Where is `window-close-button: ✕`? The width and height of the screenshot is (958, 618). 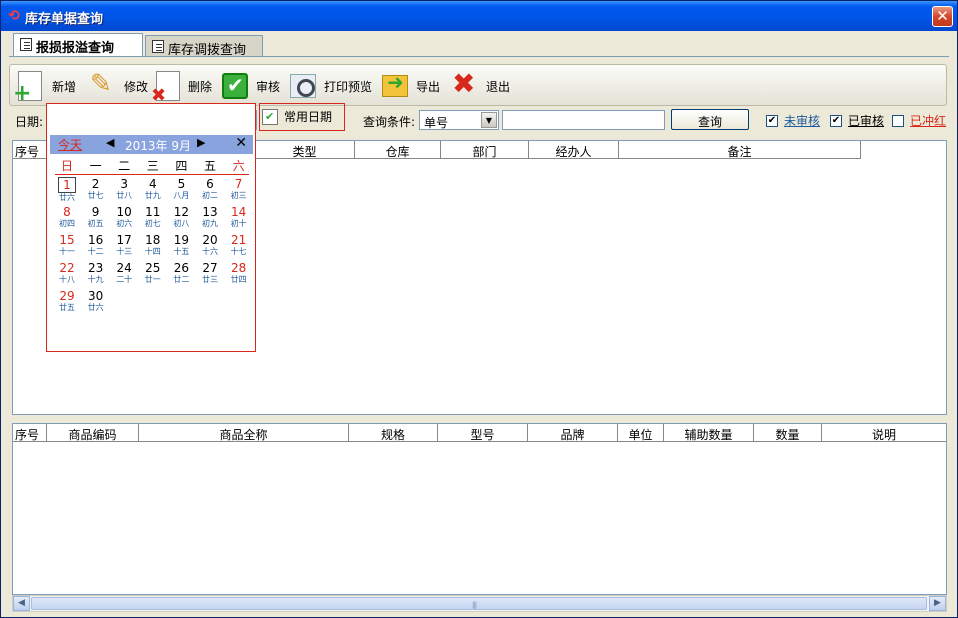 window-close-button: ✕ is located at coordinates (942, 16).